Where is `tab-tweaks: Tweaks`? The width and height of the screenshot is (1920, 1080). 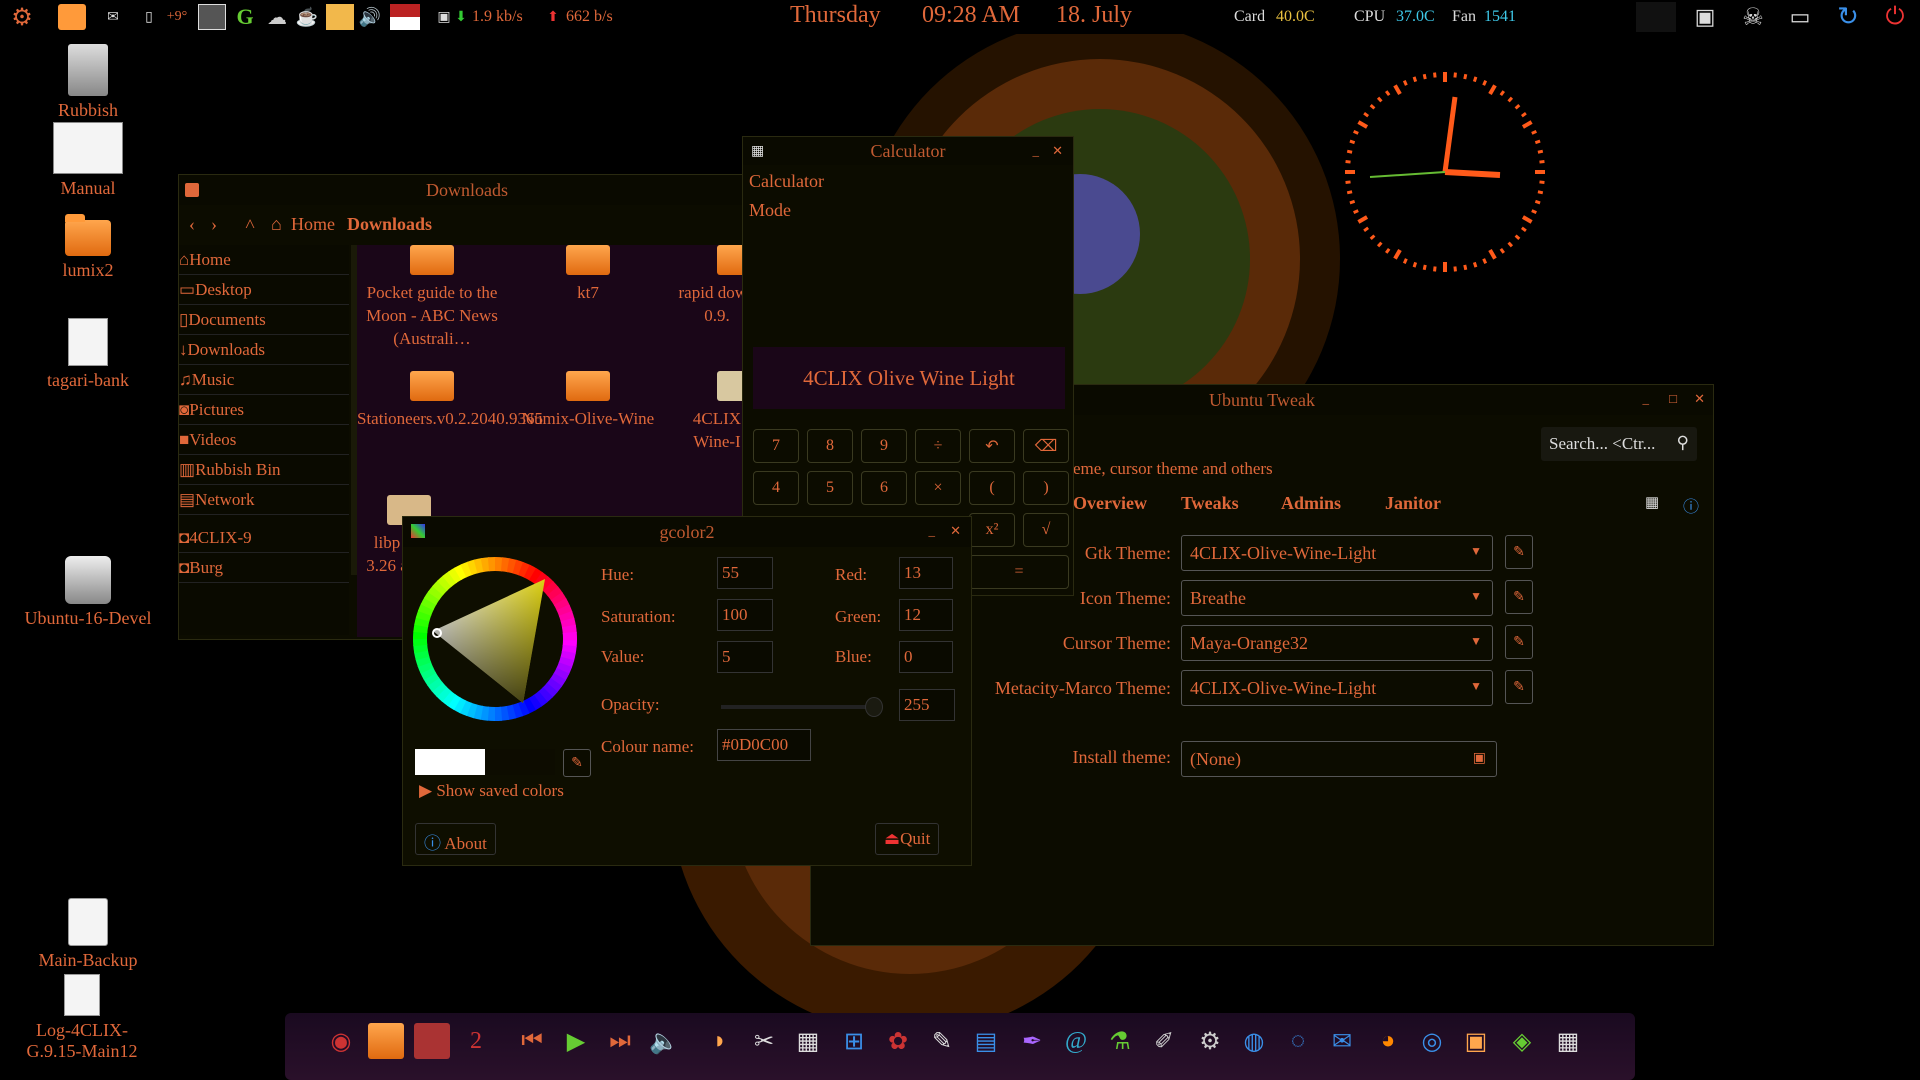 tab-tweaks: Tweaks is located at coordinates (1210, 503).